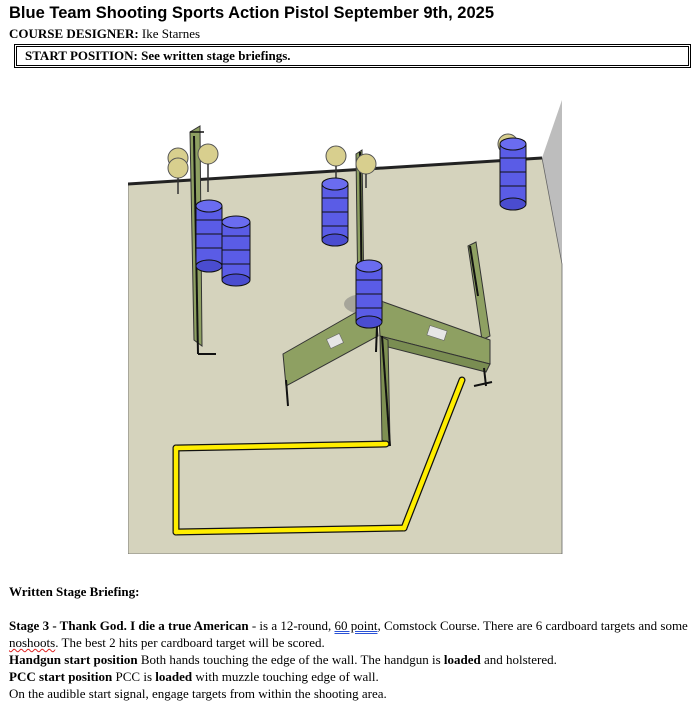 This screenshot has height=723, width=697. Describe the element at coordinates (134, 676) in the screenshot. I see `pcc-text-1: PCC is` at that location.